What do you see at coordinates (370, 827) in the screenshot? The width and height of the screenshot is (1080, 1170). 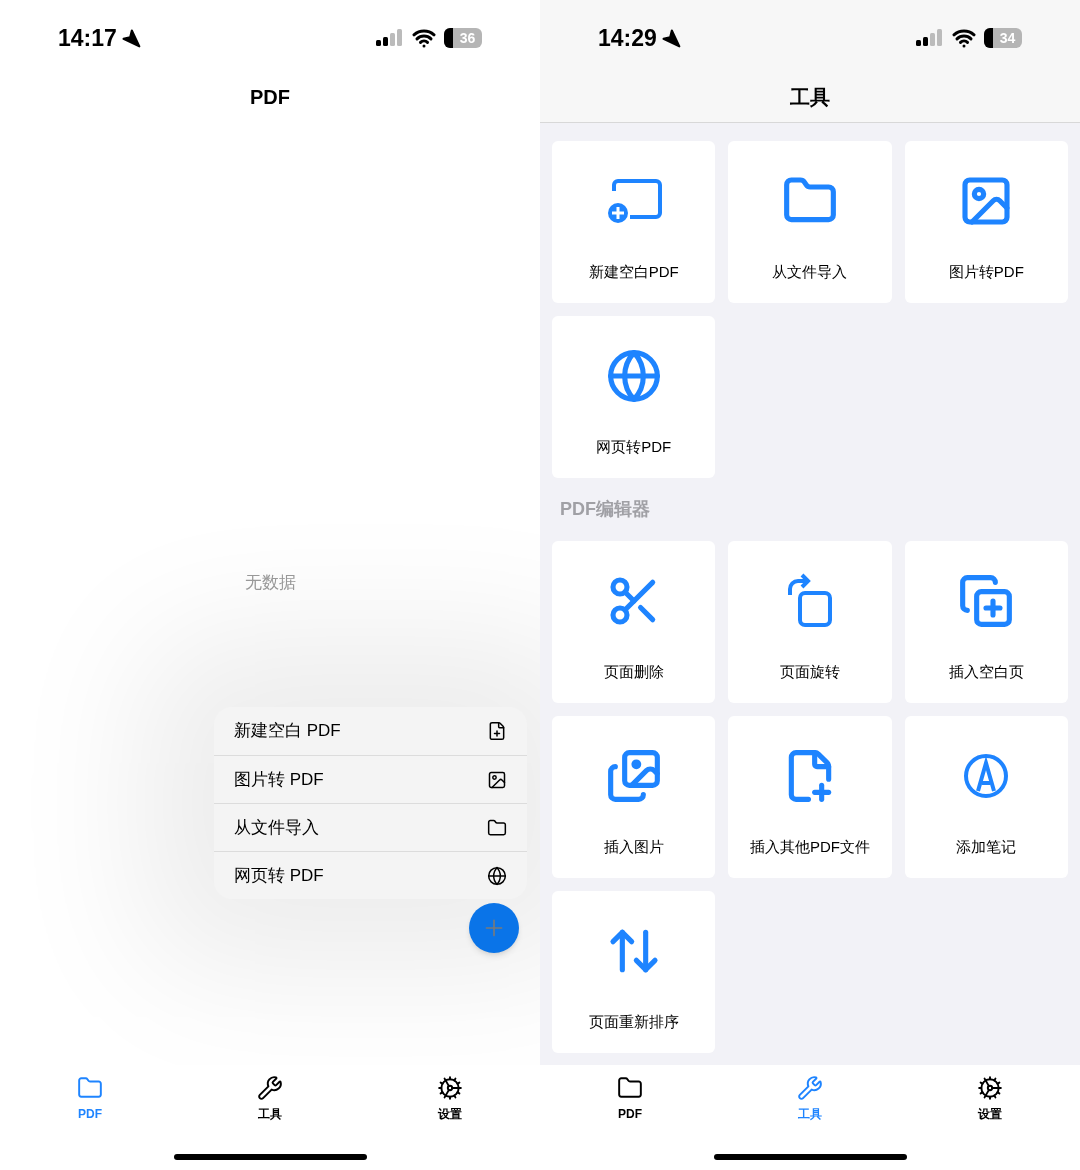 I see `menu-item: 从文件导入` at bounding box center [370, 827].